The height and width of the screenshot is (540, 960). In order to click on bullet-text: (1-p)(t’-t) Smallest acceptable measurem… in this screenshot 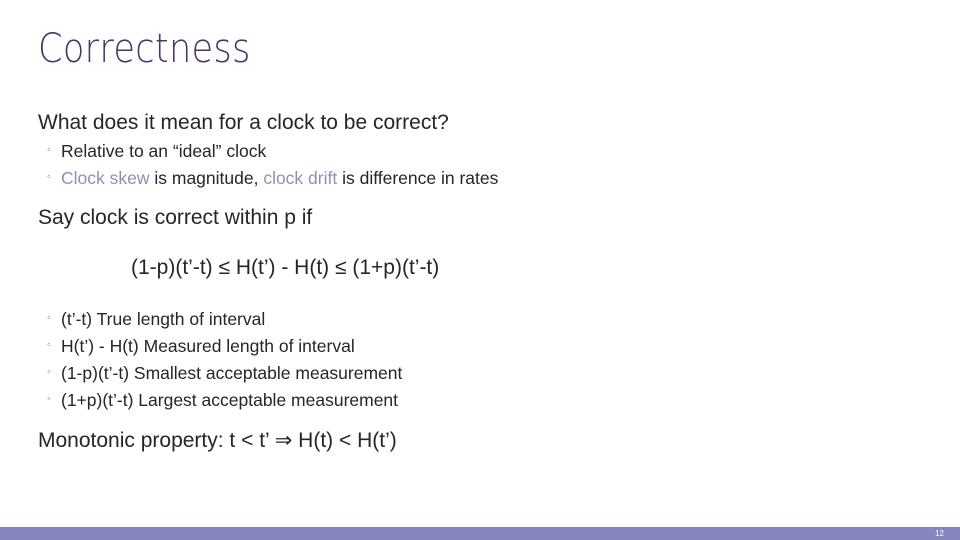, I will do `click(232, 373)`.